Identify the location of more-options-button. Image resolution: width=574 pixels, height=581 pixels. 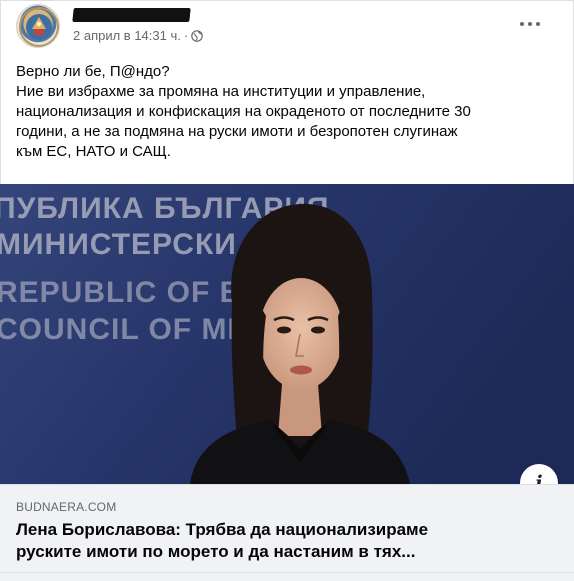
(530, 24).